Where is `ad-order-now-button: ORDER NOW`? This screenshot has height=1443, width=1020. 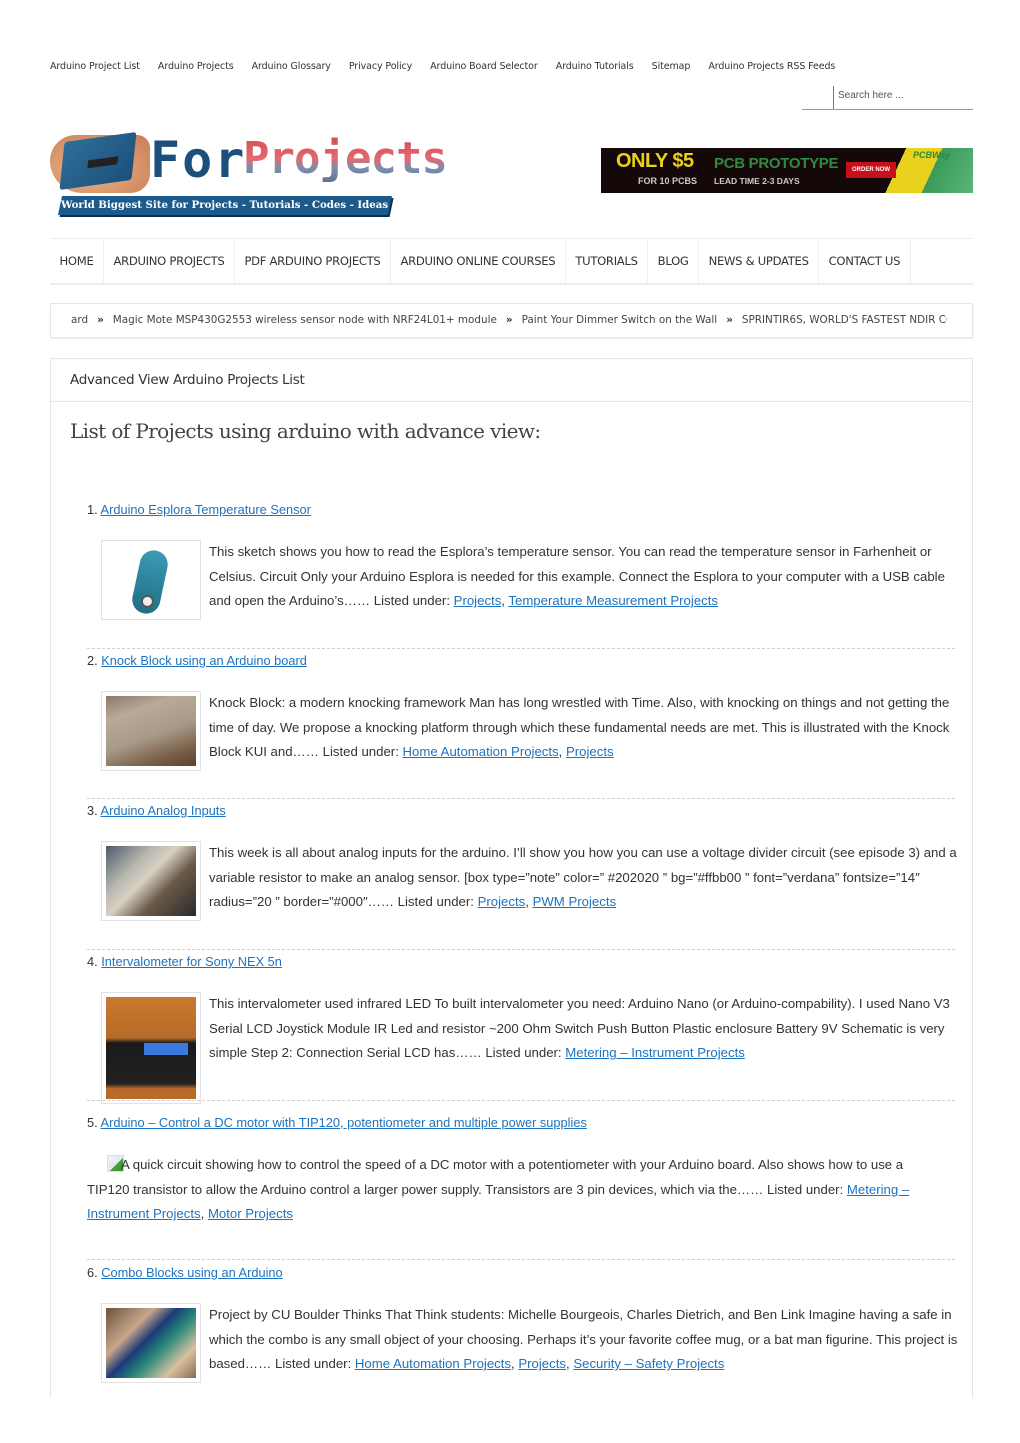 ad-order-now-button: ORDER NOW is located at coordinates (871, 170).